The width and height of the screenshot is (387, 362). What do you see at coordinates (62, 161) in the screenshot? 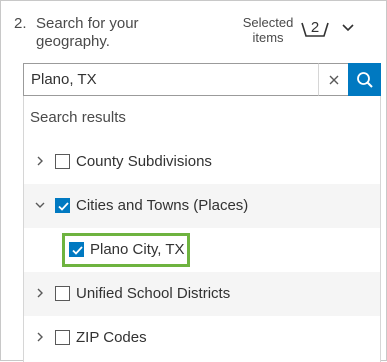
I see `checkbox-county-subdivisions` at bounding box center [62, 161].